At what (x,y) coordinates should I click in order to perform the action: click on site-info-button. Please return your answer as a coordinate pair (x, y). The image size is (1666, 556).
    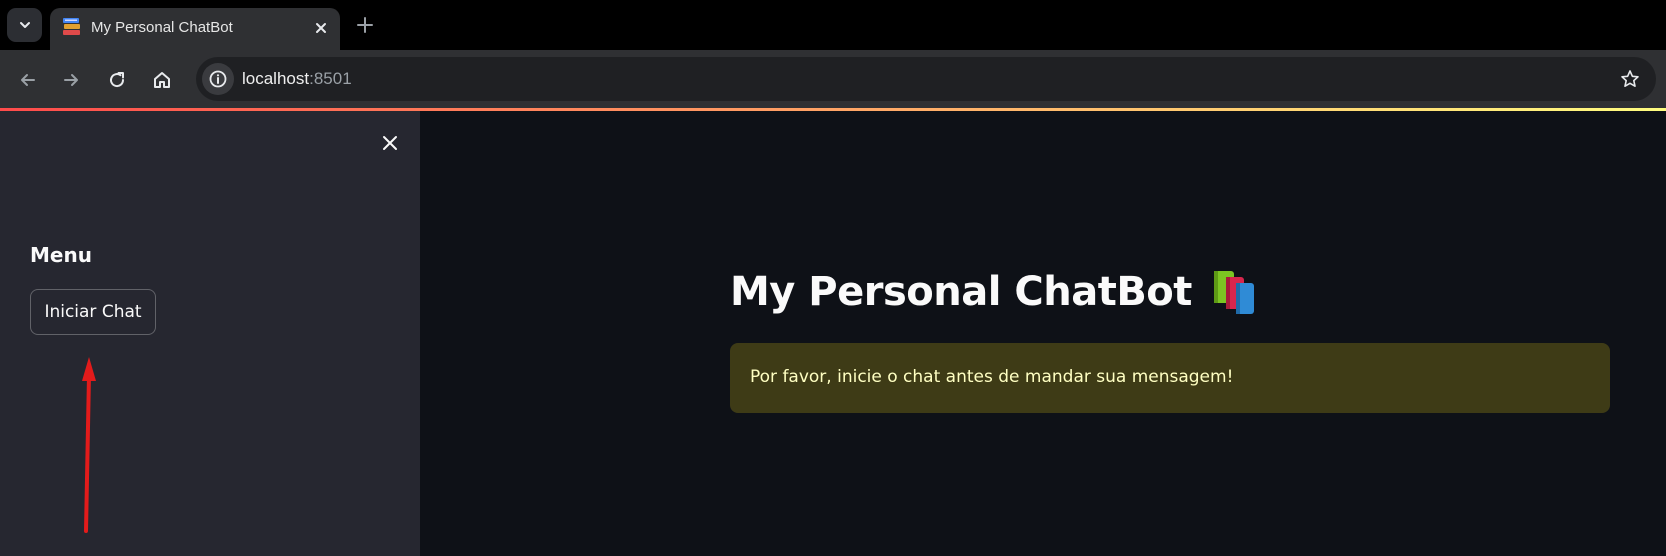
    Looking at the image, I should click on (218, 79).